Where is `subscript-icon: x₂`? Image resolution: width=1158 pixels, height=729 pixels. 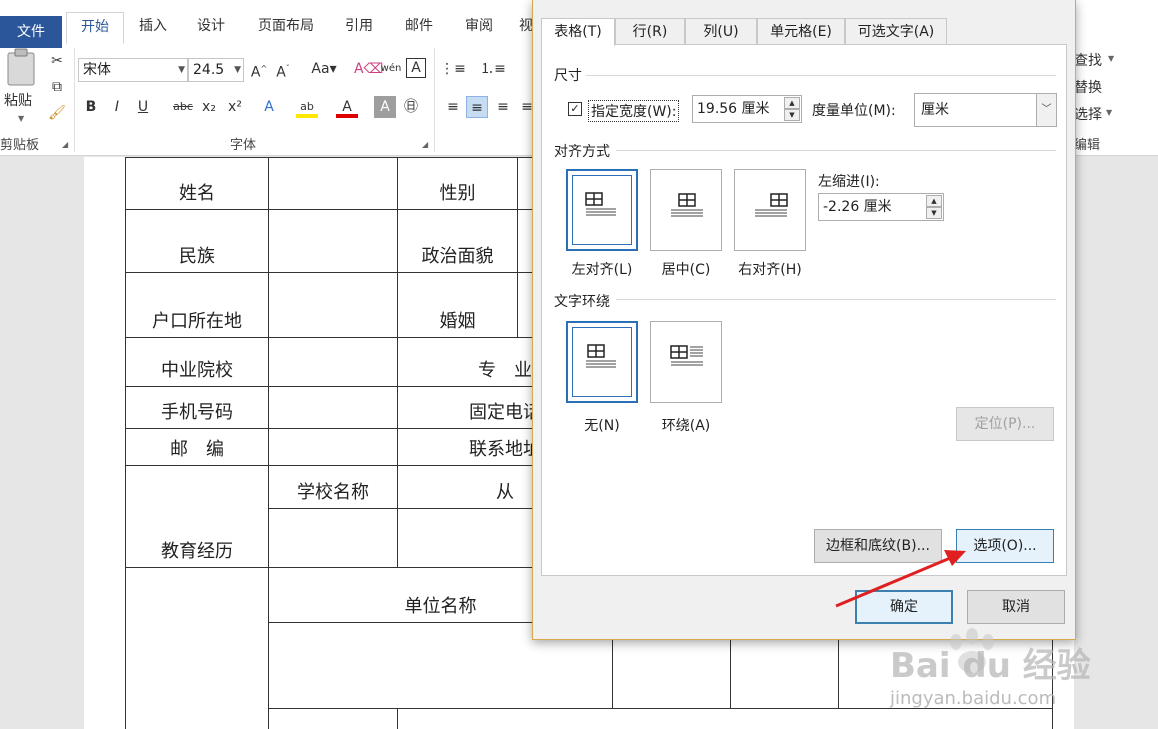
subscript-icon: x₂ is located at coordinates (209, 107).